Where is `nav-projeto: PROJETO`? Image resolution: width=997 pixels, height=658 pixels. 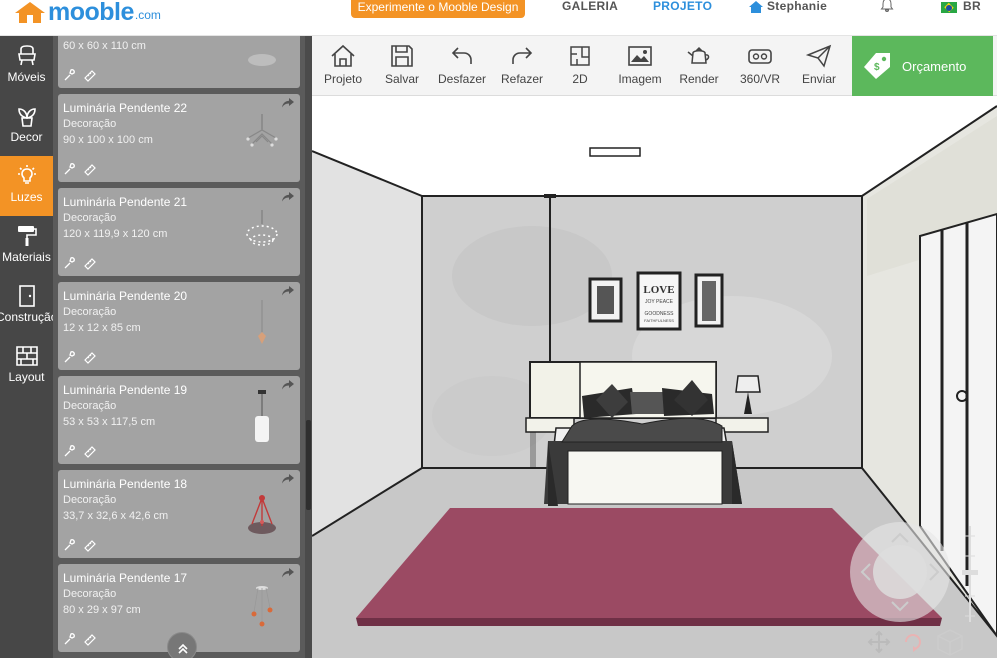
nav-projeto: PROJETO is located at coordinates (682, 6).